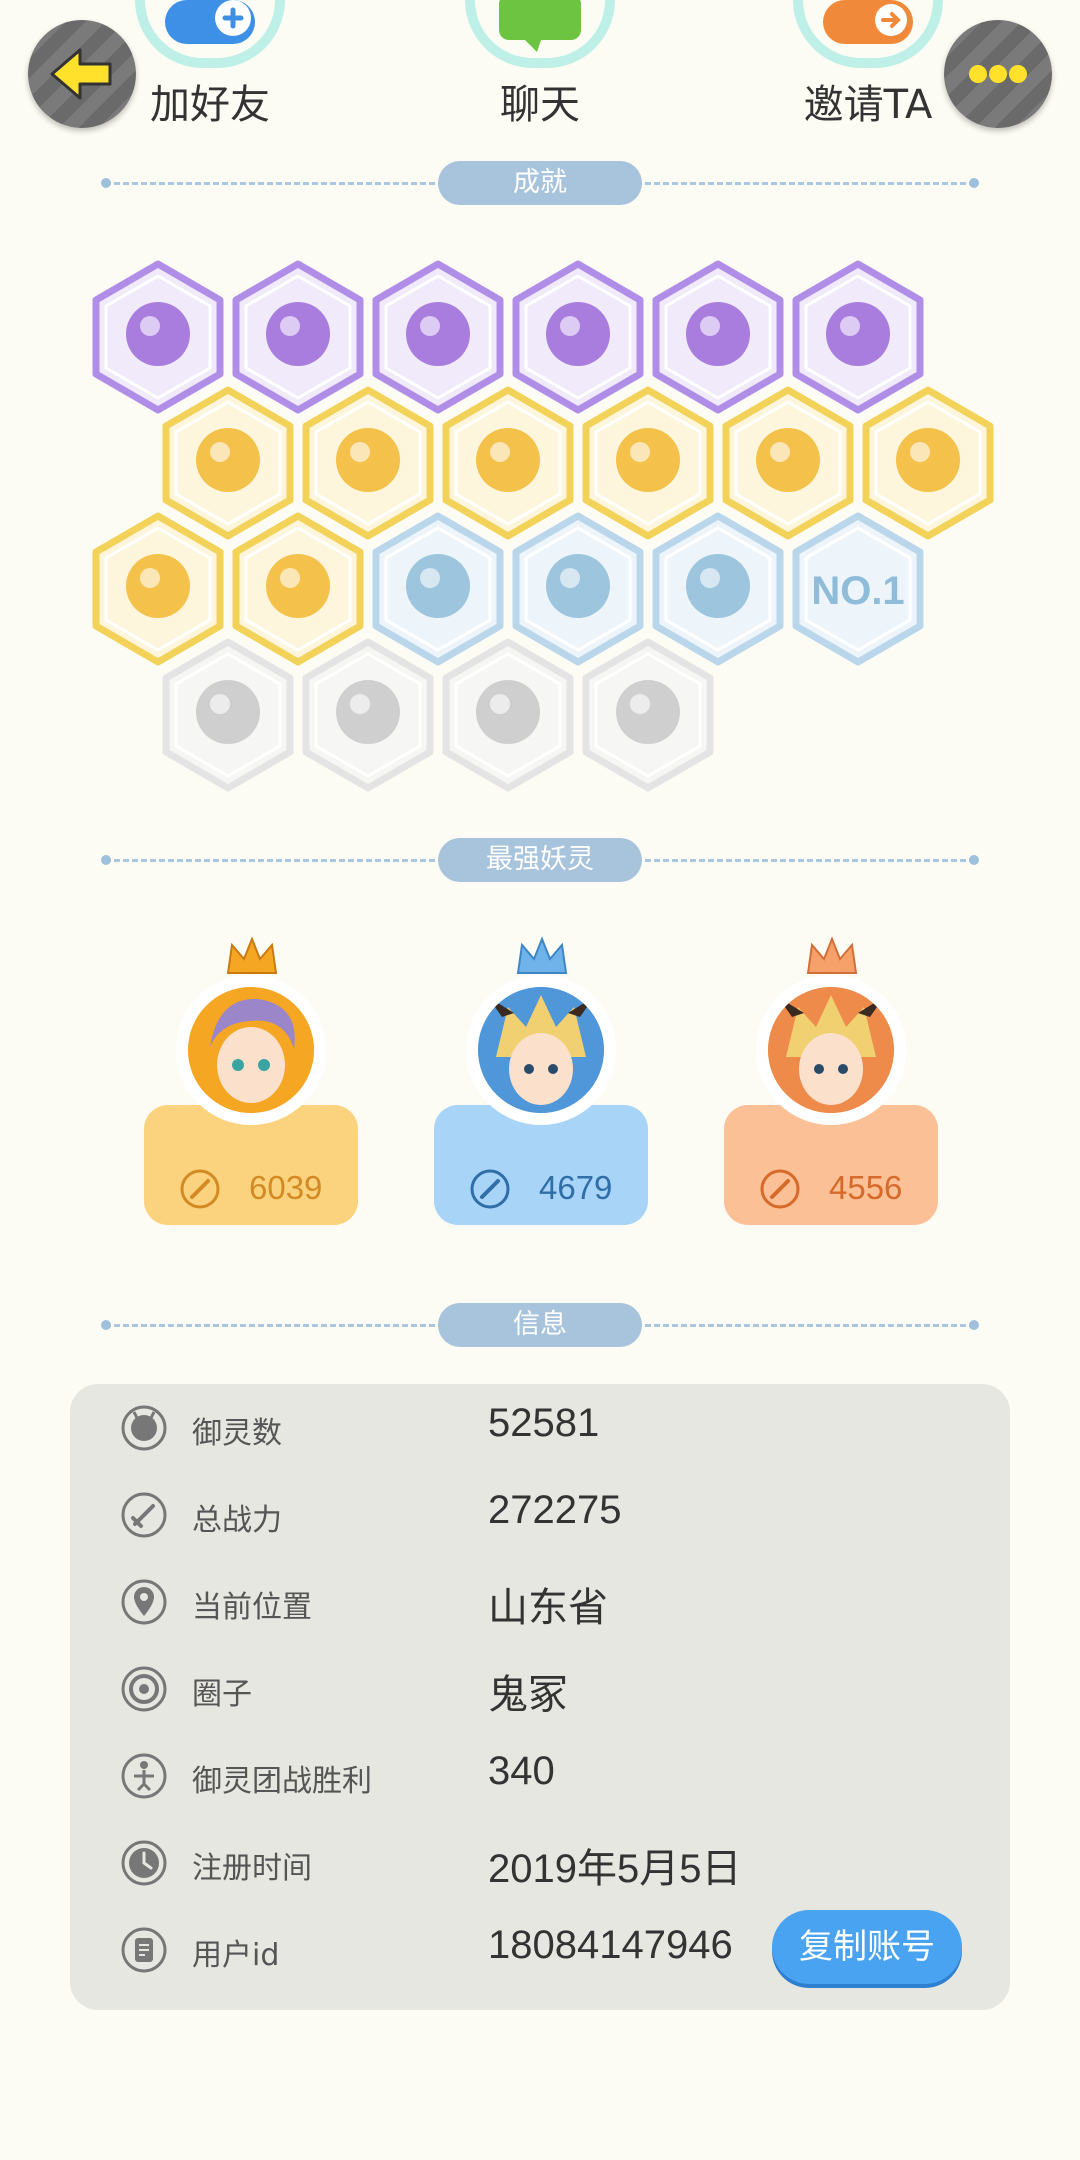 This screenshot has height=2160, width=1080. I want to click on spirit-power: 4556, so click(866, 1187).